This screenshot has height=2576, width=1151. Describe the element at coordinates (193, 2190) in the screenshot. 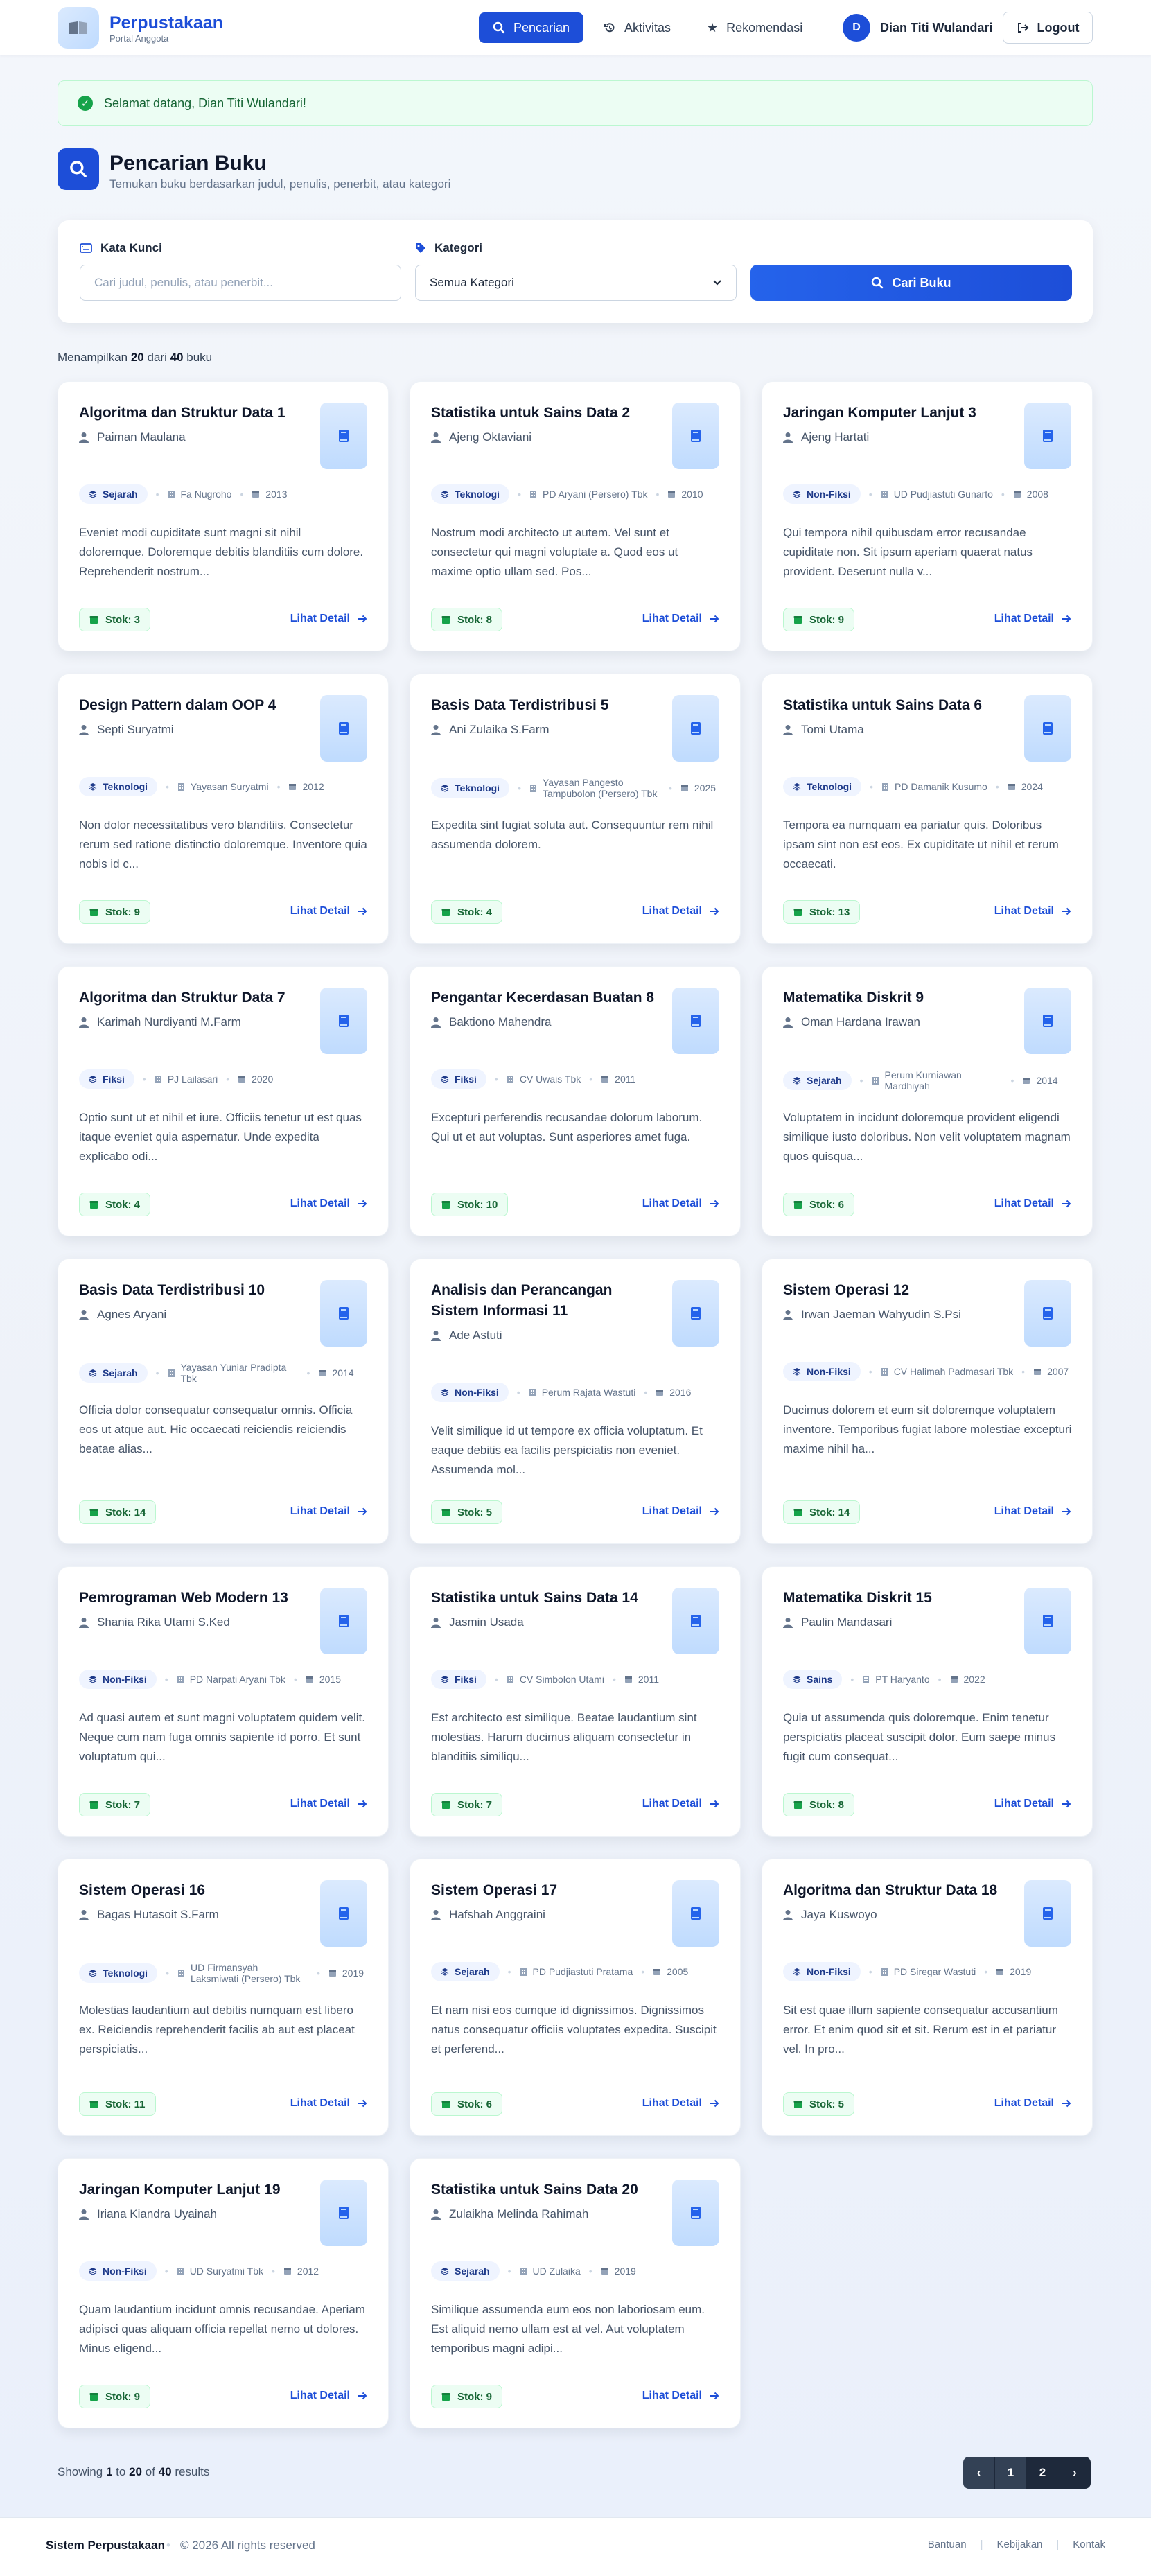

I see `book-title: Jaringan Komputer Lanjut 19` at that location.